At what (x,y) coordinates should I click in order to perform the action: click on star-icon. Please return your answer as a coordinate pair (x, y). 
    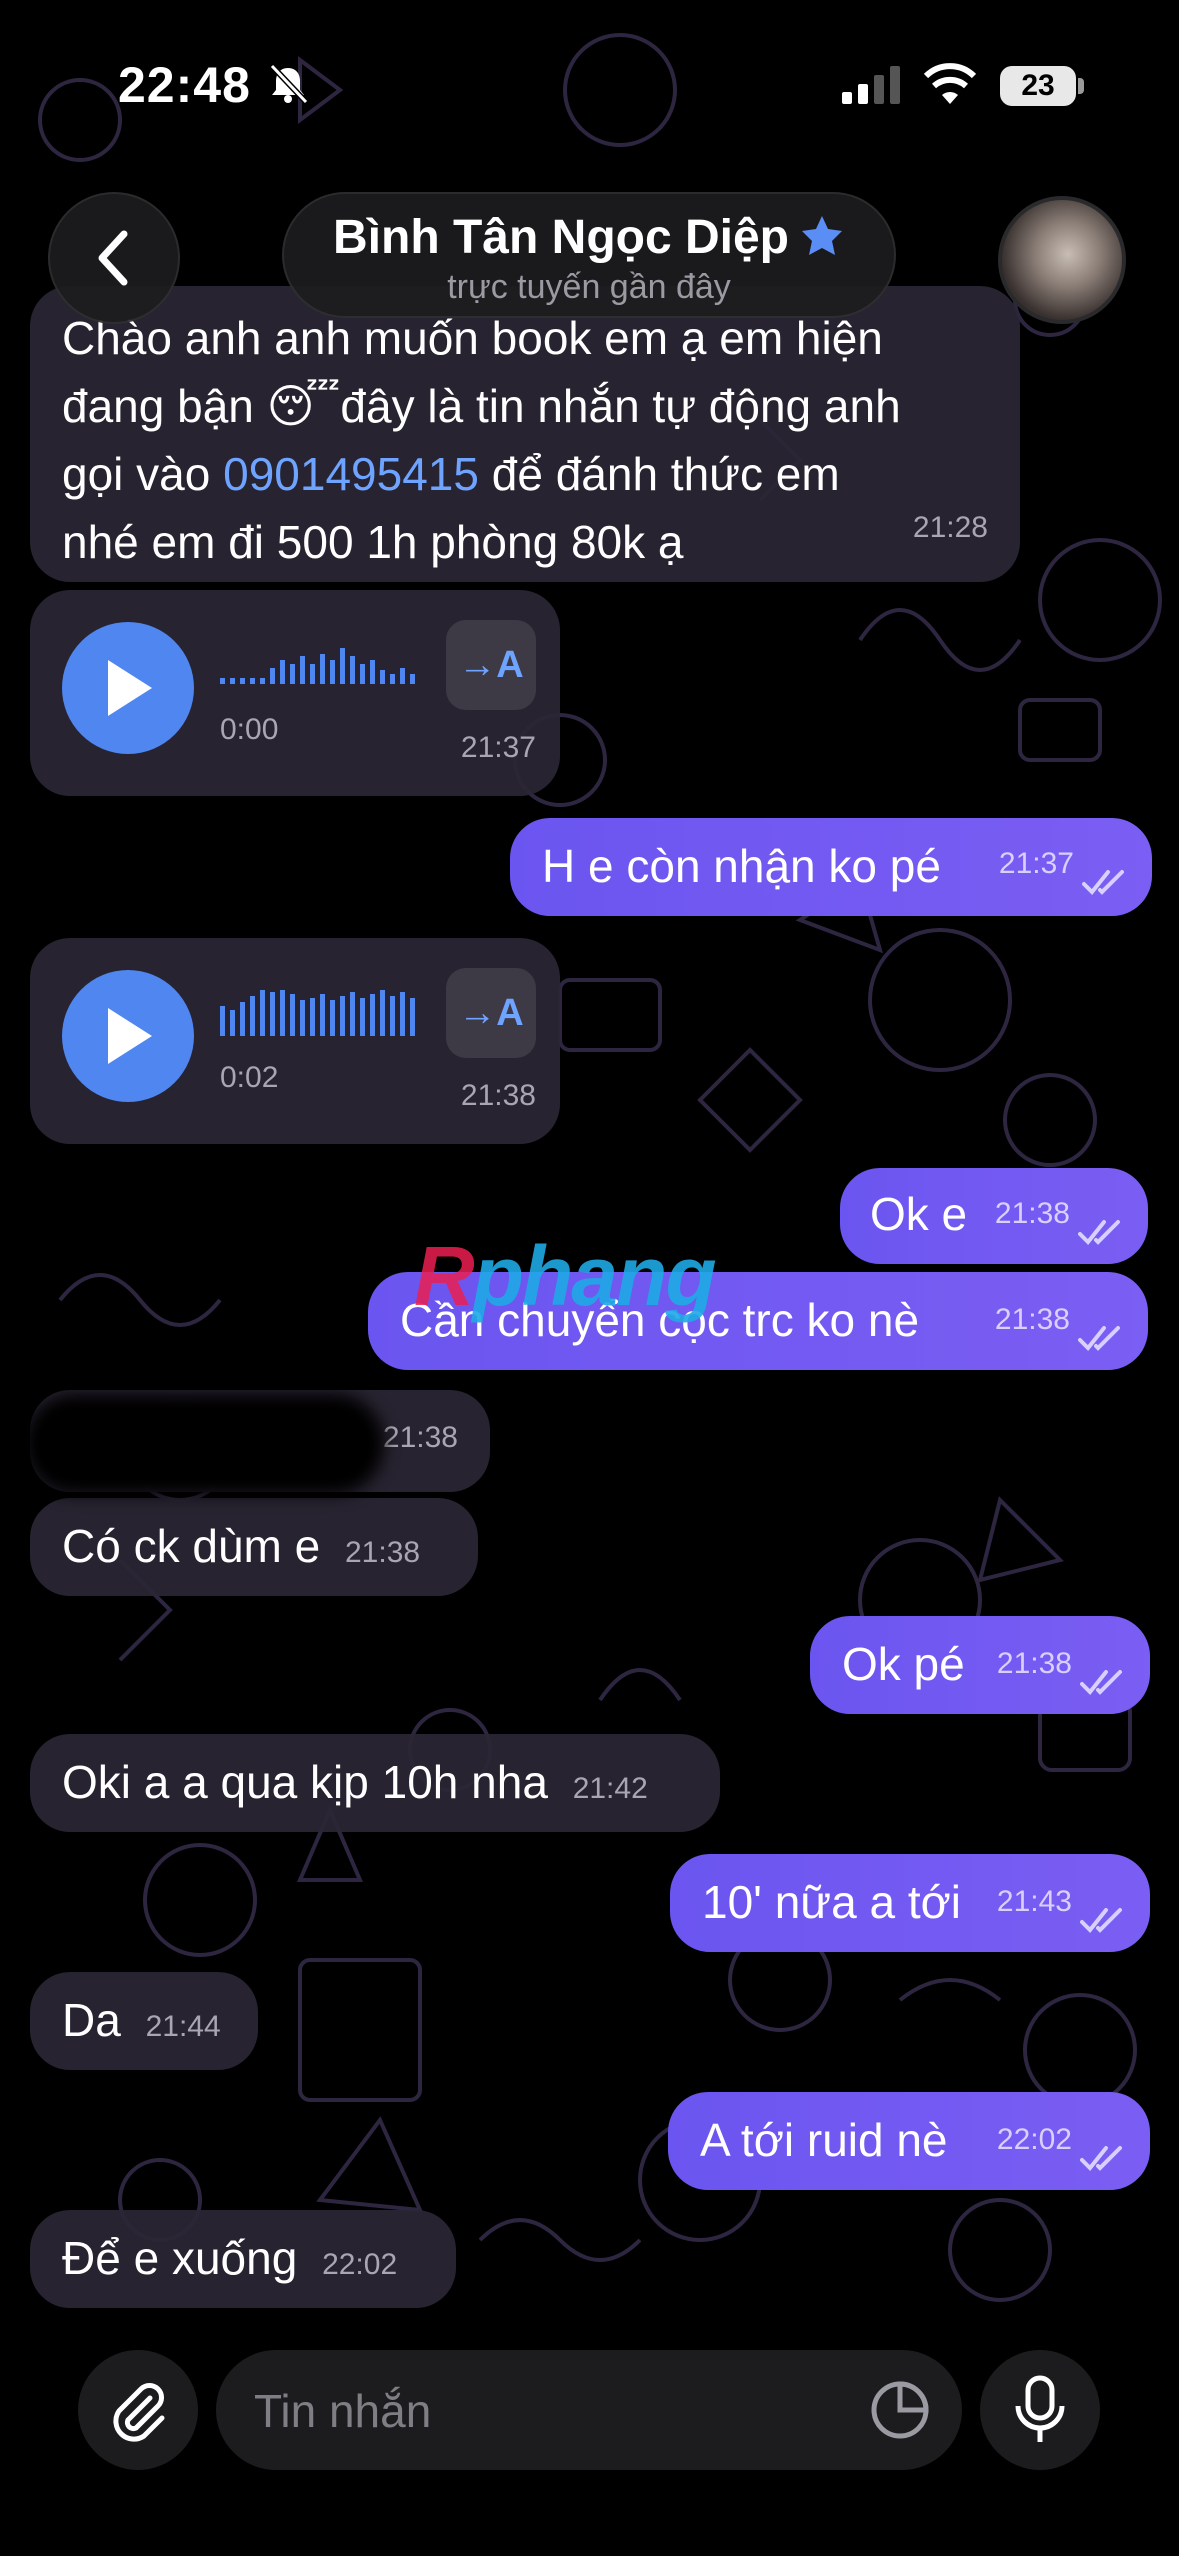
    Looking at the image, I should click on (822, 235).